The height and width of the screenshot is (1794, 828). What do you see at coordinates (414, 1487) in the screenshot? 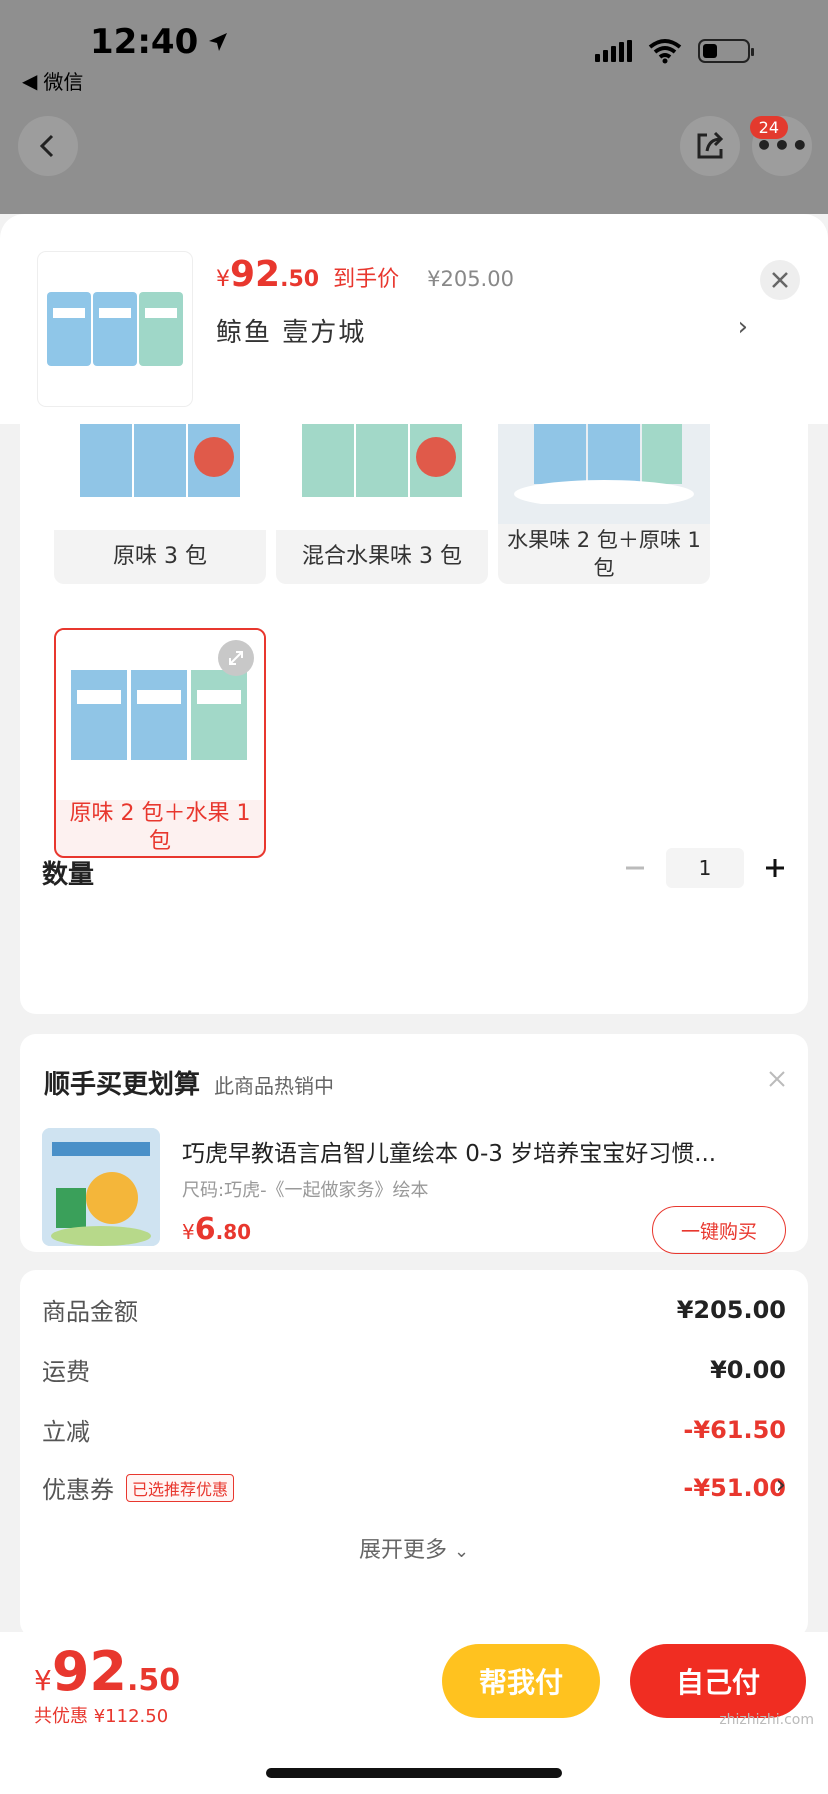
I see `coupon-row: 优惠券 已选推荐优惠 -¥51.00` at bounding box center [414, 1487].